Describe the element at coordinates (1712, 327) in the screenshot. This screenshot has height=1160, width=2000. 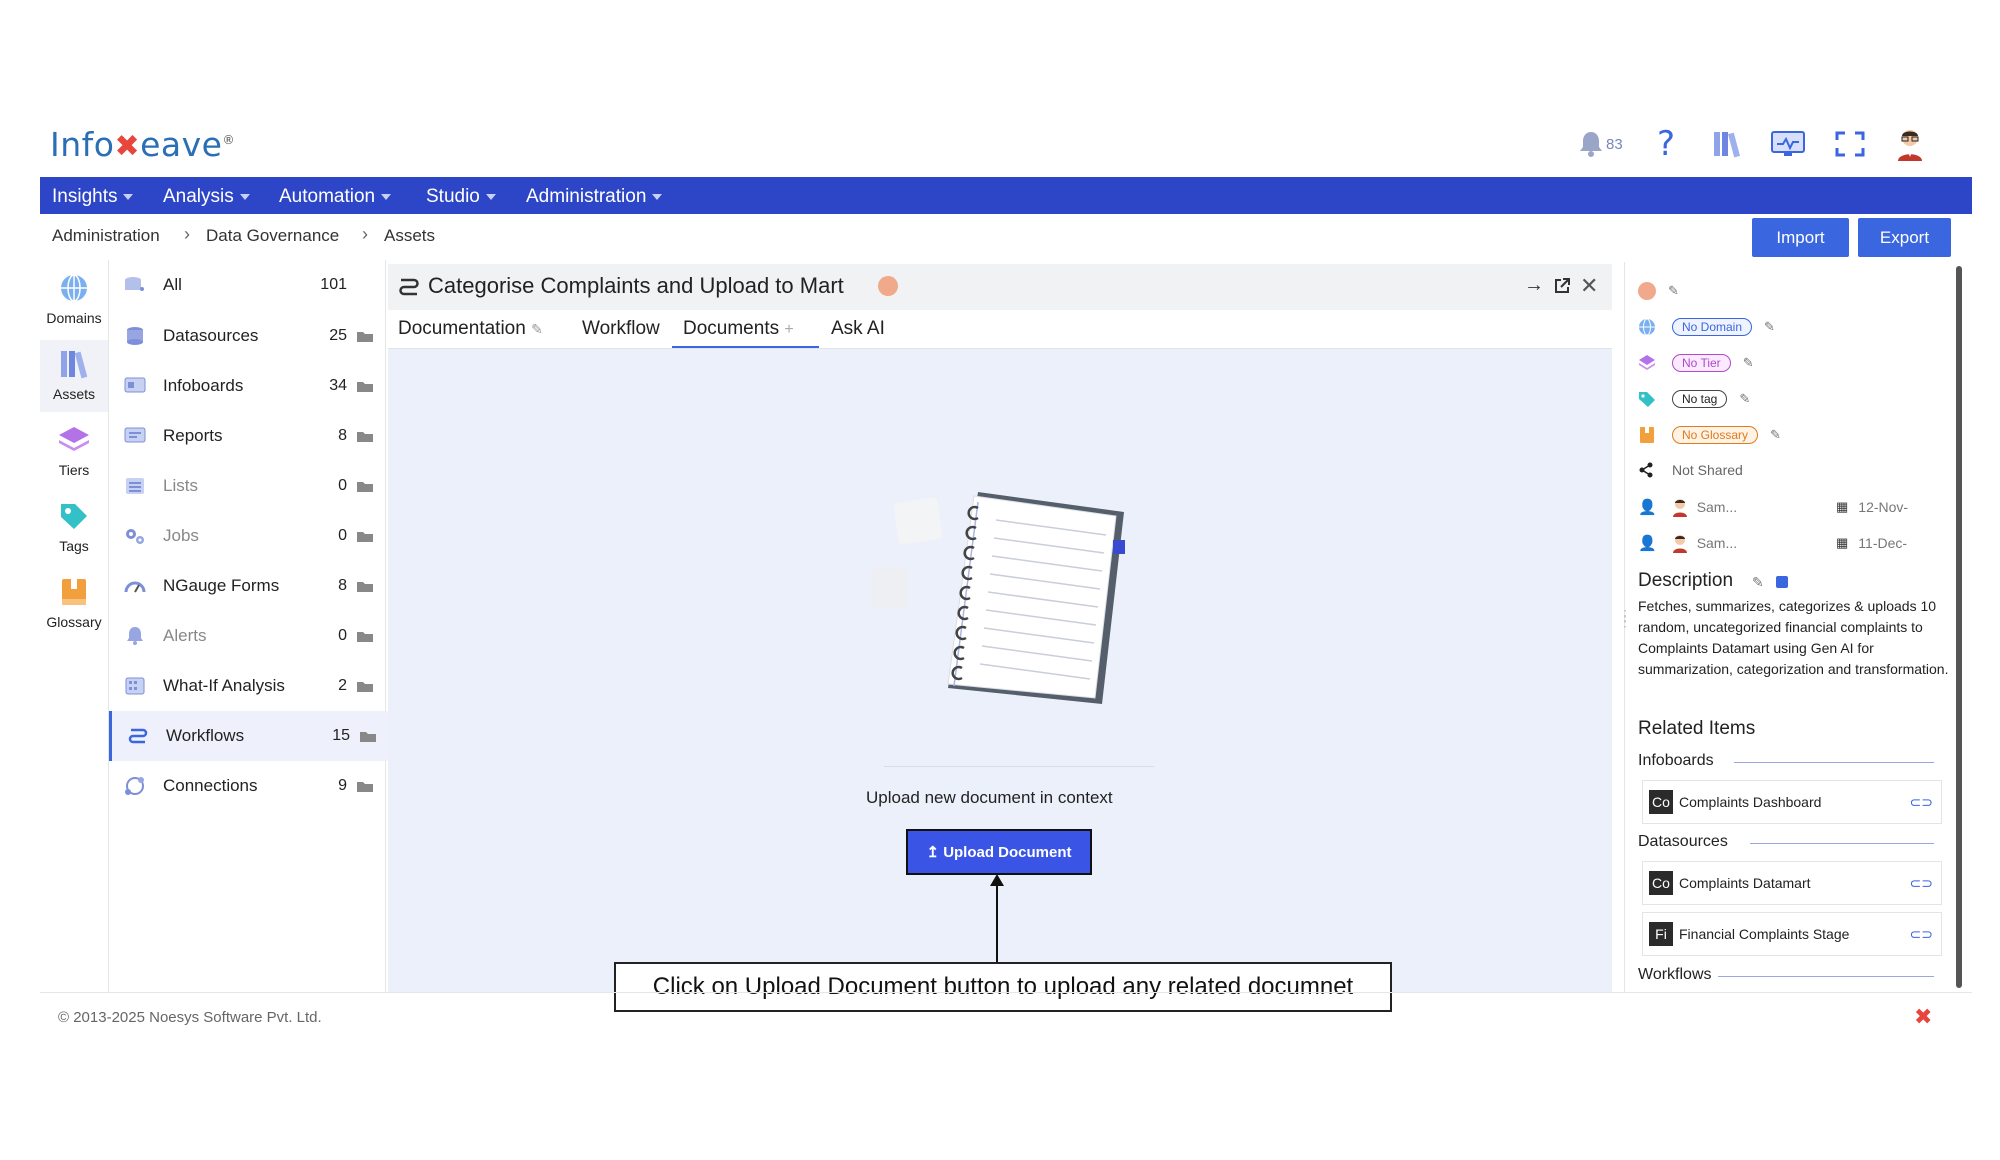
I see `domain-pill: No Domain` at that location.